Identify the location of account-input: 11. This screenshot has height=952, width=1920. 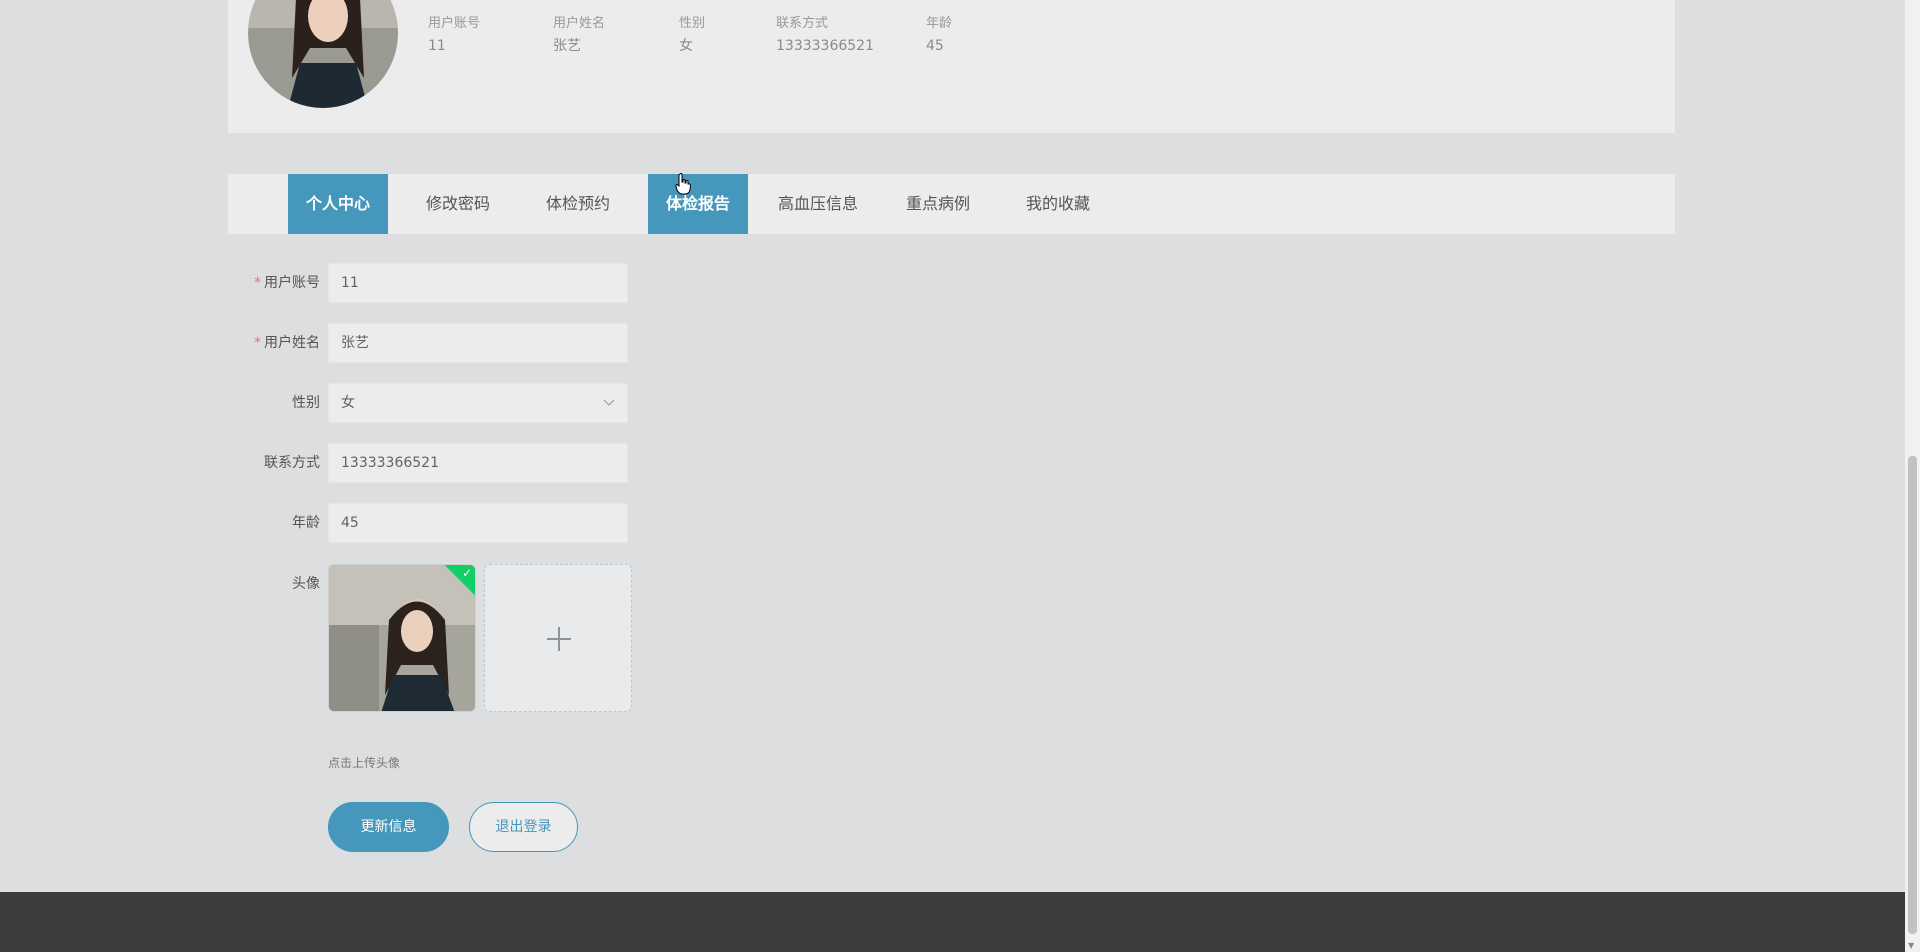
(478, 283).